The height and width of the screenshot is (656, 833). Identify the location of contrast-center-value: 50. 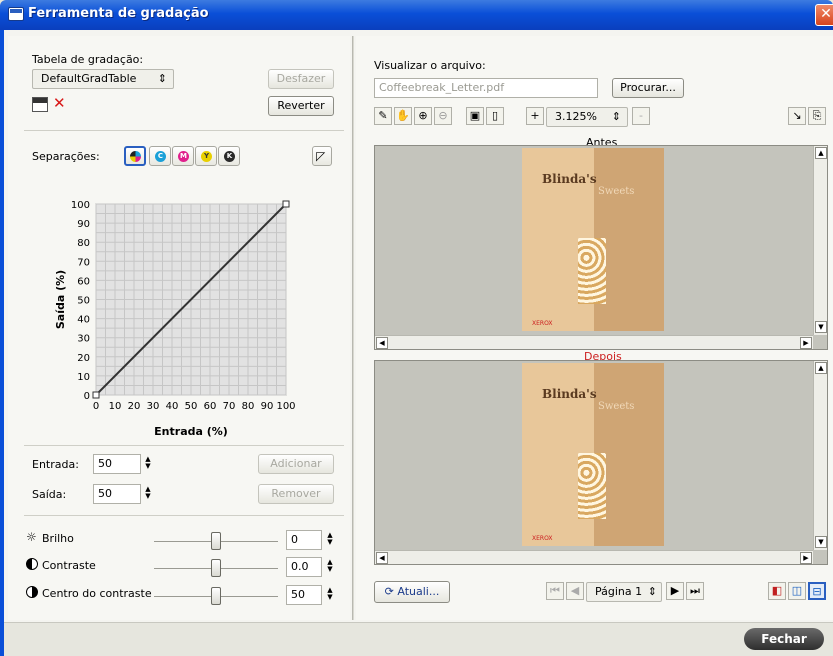
(304, 595).